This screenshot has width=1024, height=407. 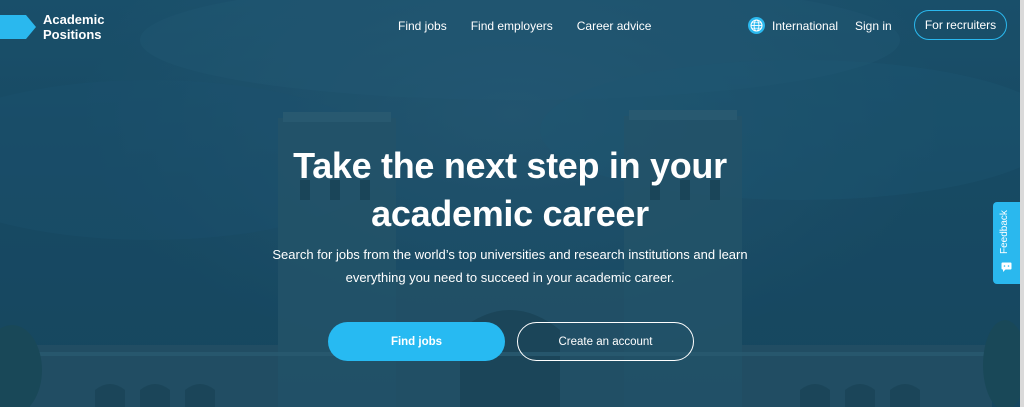 I want to click on main-nav-links: Find jobs Find employers Career advice, so click(x=524, y=26).